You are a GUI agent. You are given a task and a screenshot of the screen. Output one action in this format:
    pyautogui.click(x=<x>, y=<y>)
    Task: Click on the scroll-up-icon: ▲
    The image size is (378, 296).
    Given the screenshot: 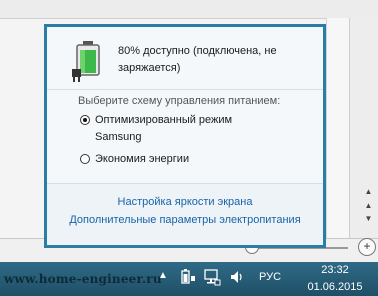 What is the action you would take?
    pyautogui.click(x=368, y=192)
    